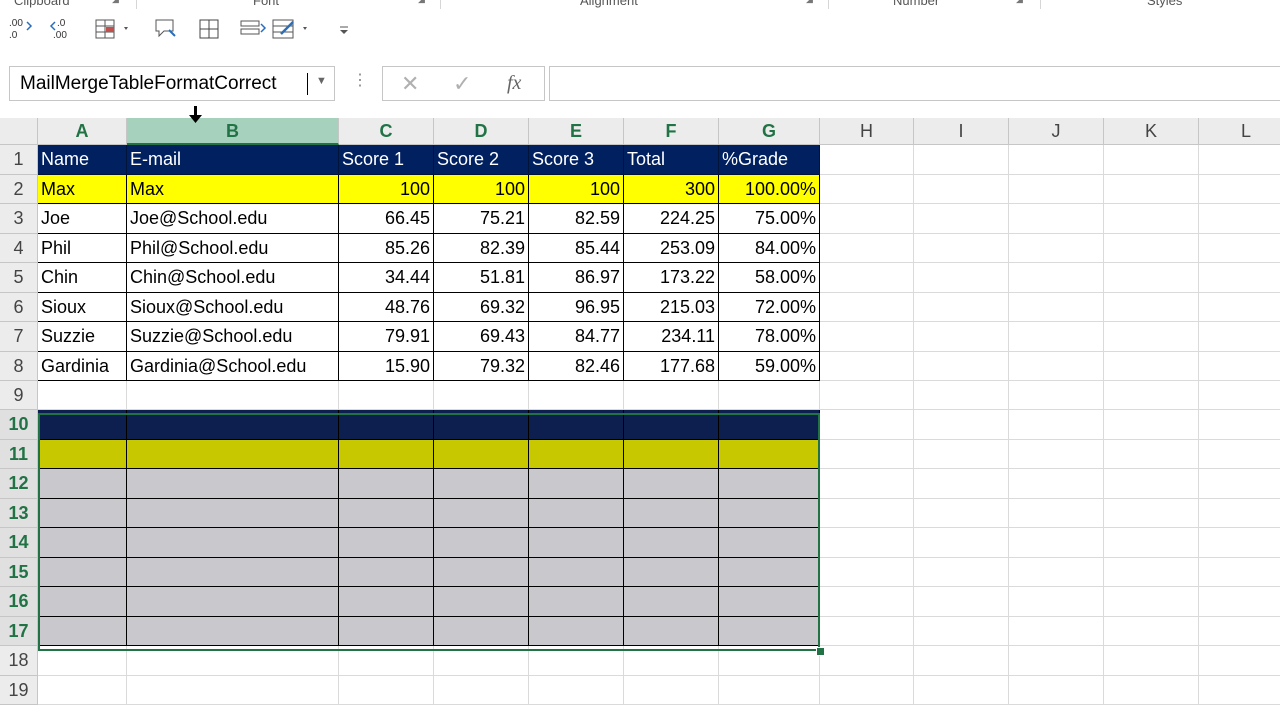 Image resolution: width=1280 pixels, height=720 pixels. I want to click on cell-E10, so click(576, 425).